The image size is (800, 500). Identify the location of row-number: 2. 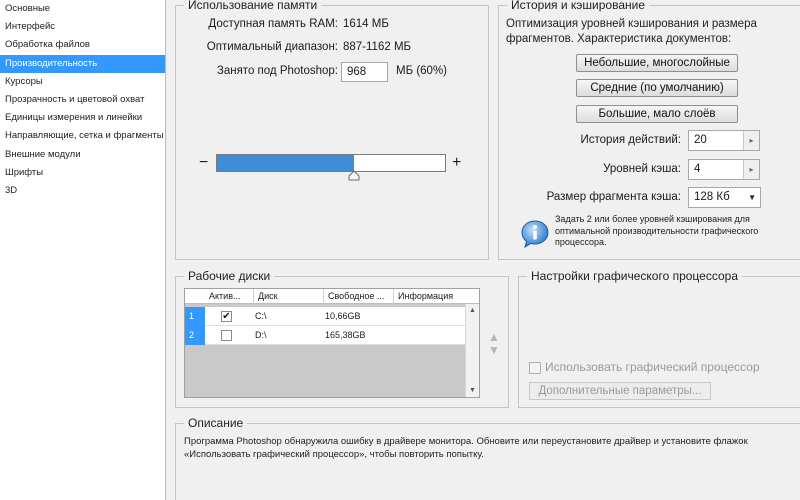
(195, 335).